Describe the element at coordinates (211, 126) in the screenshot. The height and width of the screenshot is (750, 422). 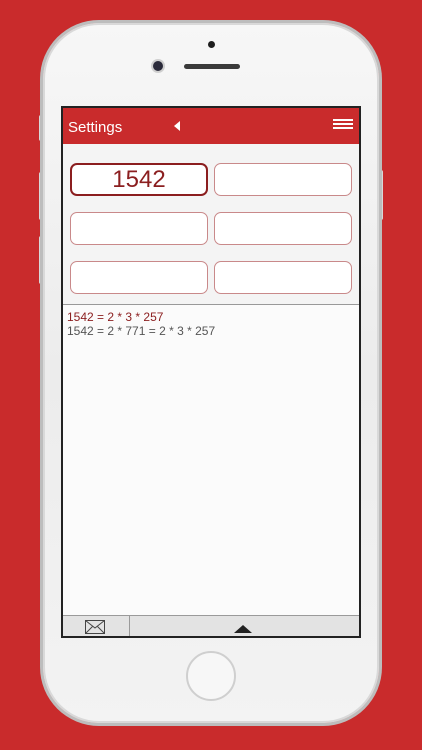
I see `navigation-bar: Settings` at that location.